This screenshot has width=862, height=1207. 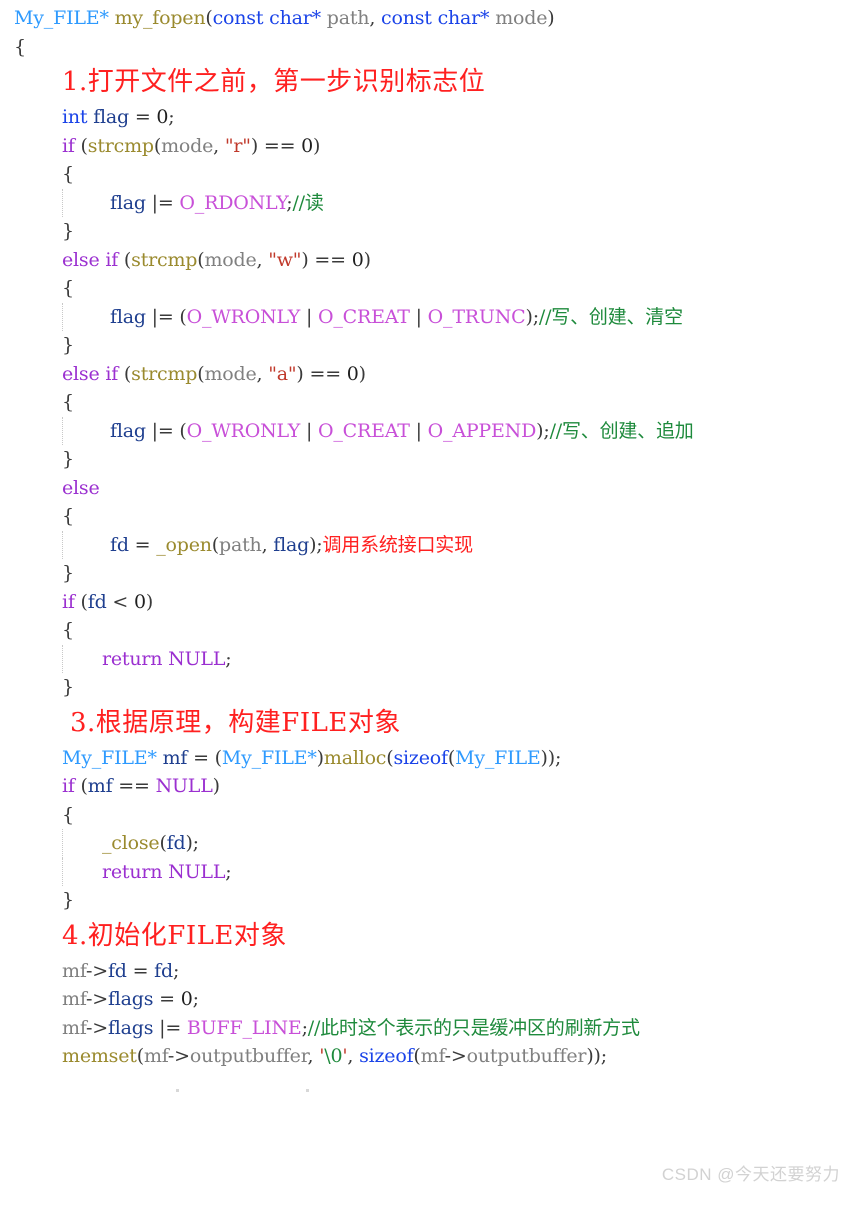 What do you see at coordinates (326, 259) in the screenshot?
I see `compare-op: ) ==` at bounding box center [326, 259].